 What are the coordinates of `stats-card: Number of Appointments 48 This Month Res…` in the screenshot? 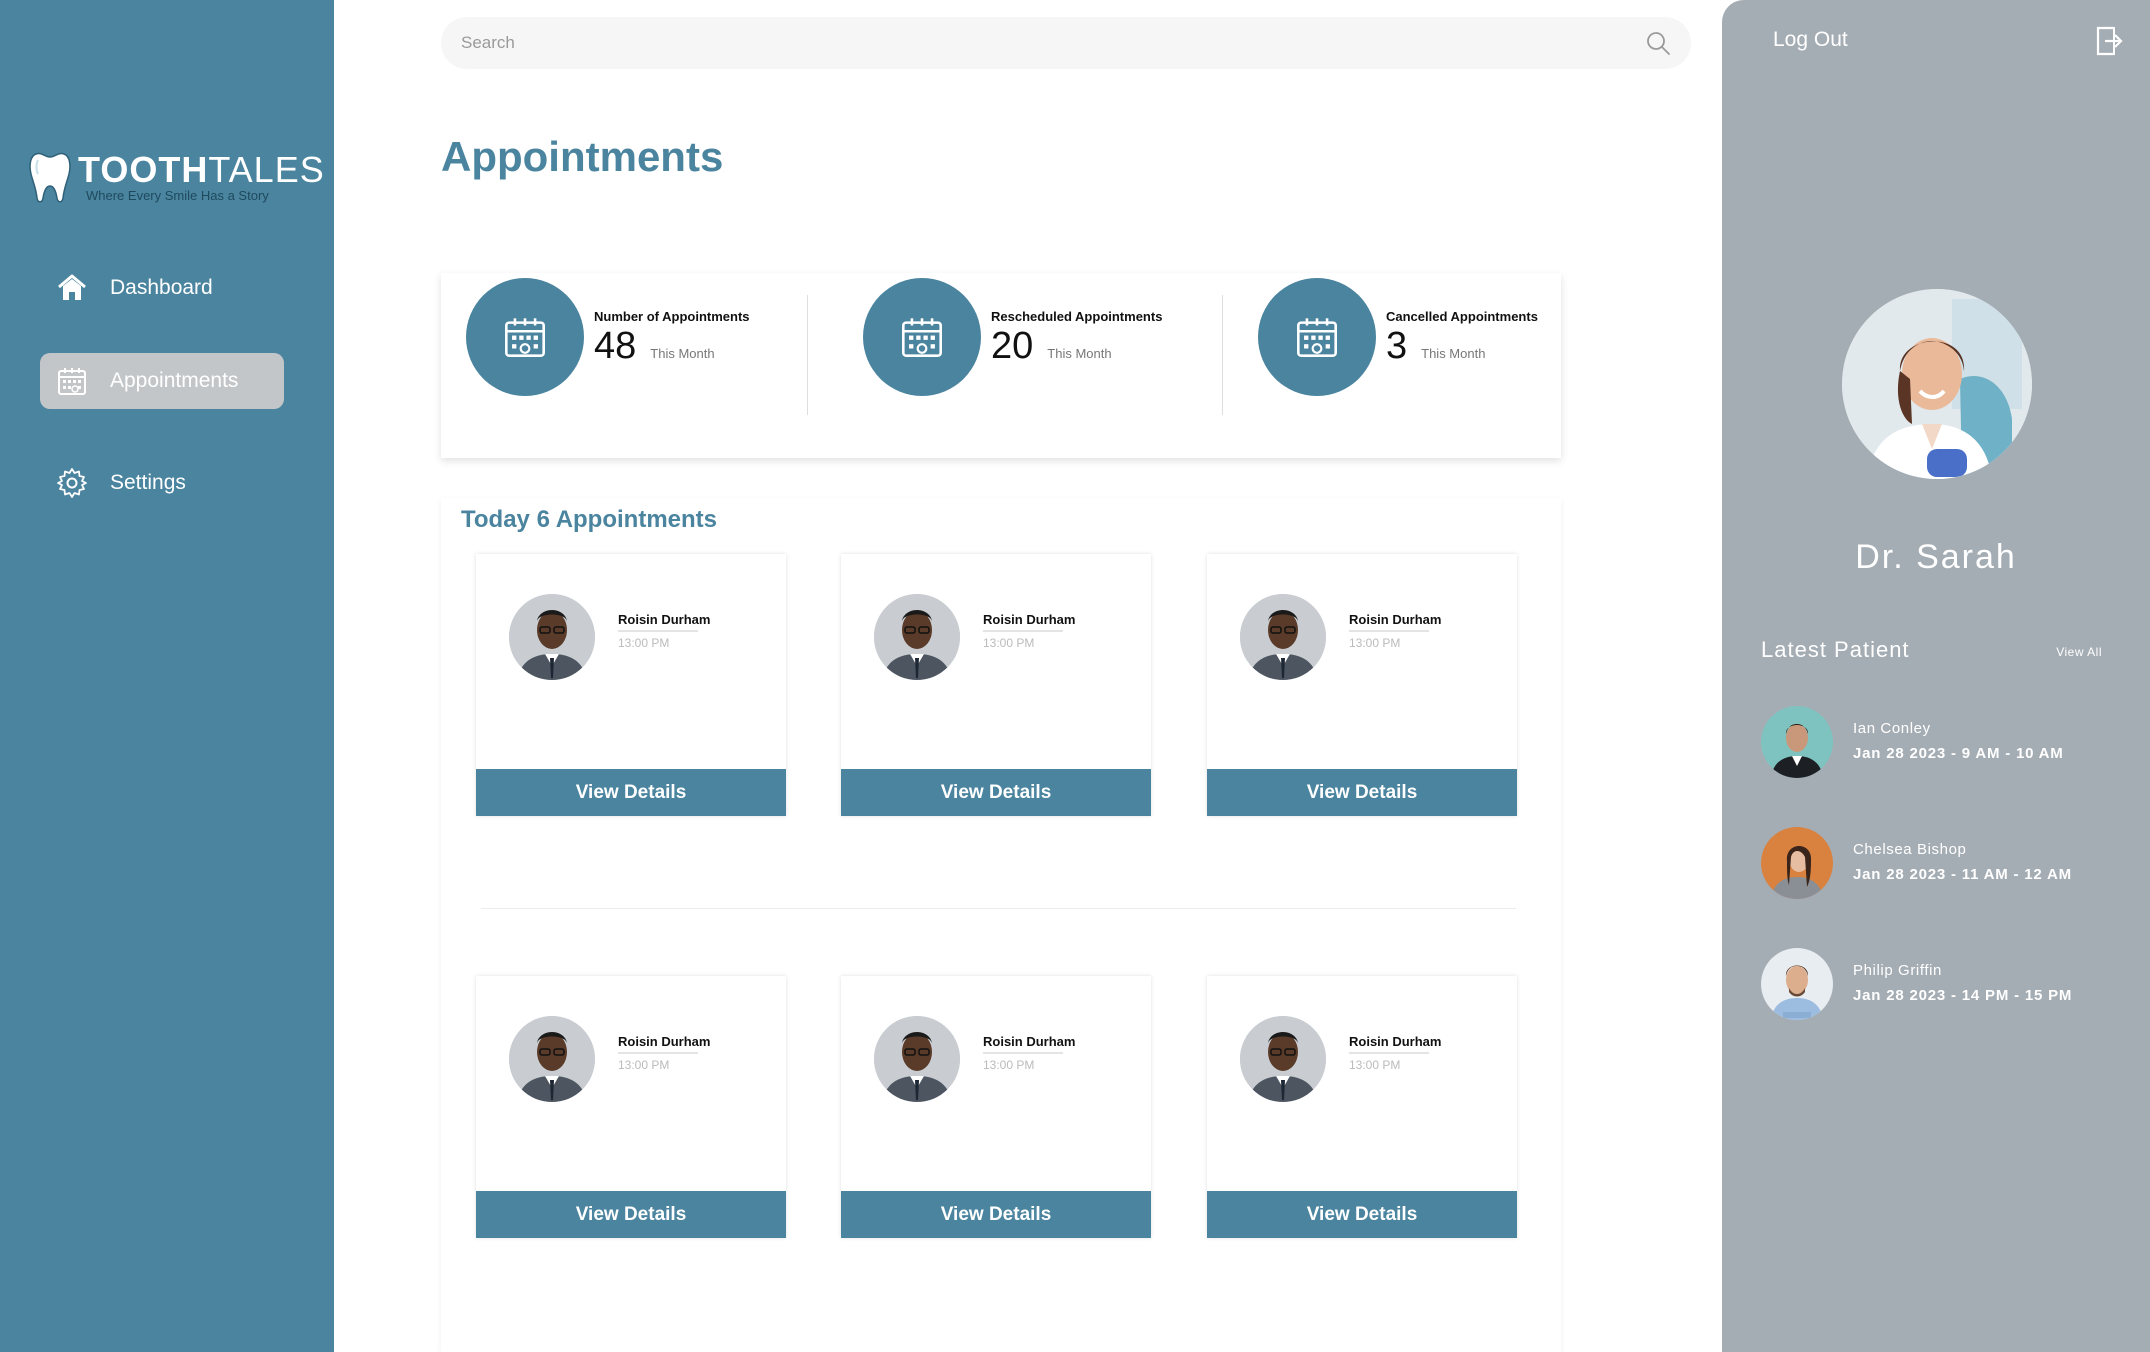 It's located at (1001, 365).